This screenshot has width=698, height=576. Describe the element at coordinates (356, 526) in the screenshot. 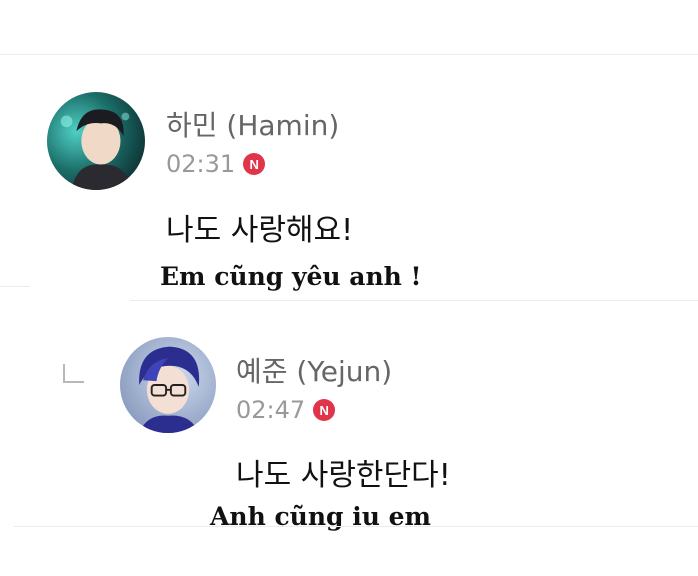

I see `bottom-divider` at that location.